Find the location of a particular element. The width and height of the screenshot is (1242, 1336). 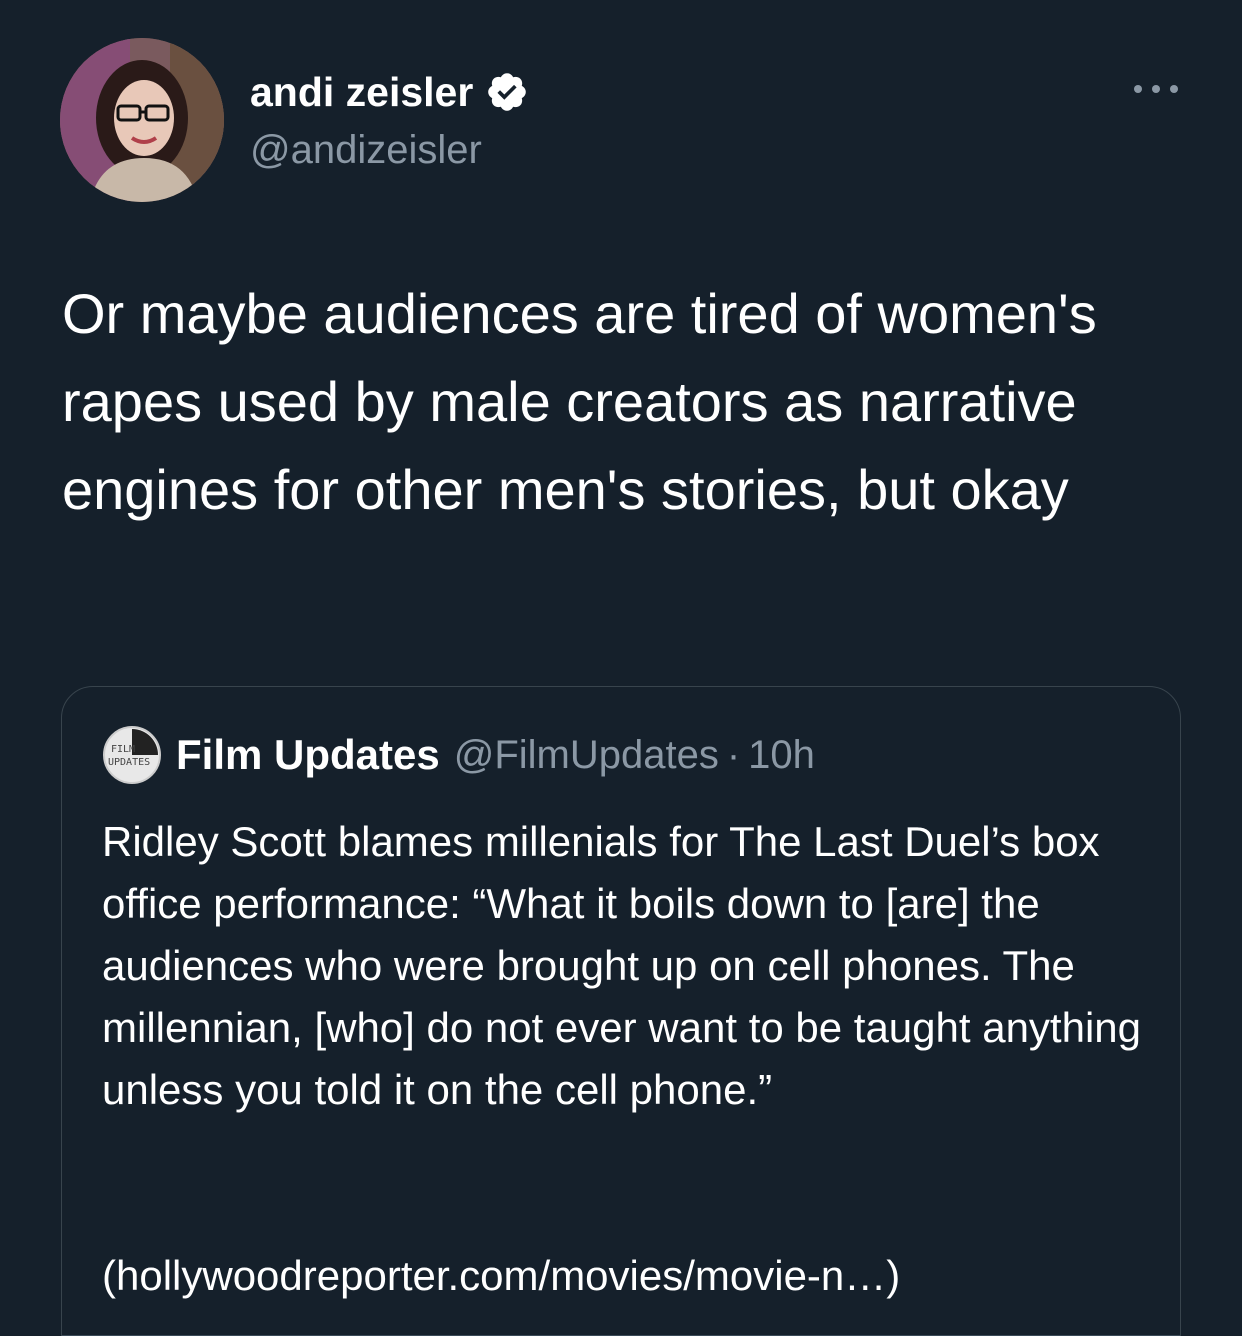

svg-text: UPDATES is located at coordinates (129, 762).